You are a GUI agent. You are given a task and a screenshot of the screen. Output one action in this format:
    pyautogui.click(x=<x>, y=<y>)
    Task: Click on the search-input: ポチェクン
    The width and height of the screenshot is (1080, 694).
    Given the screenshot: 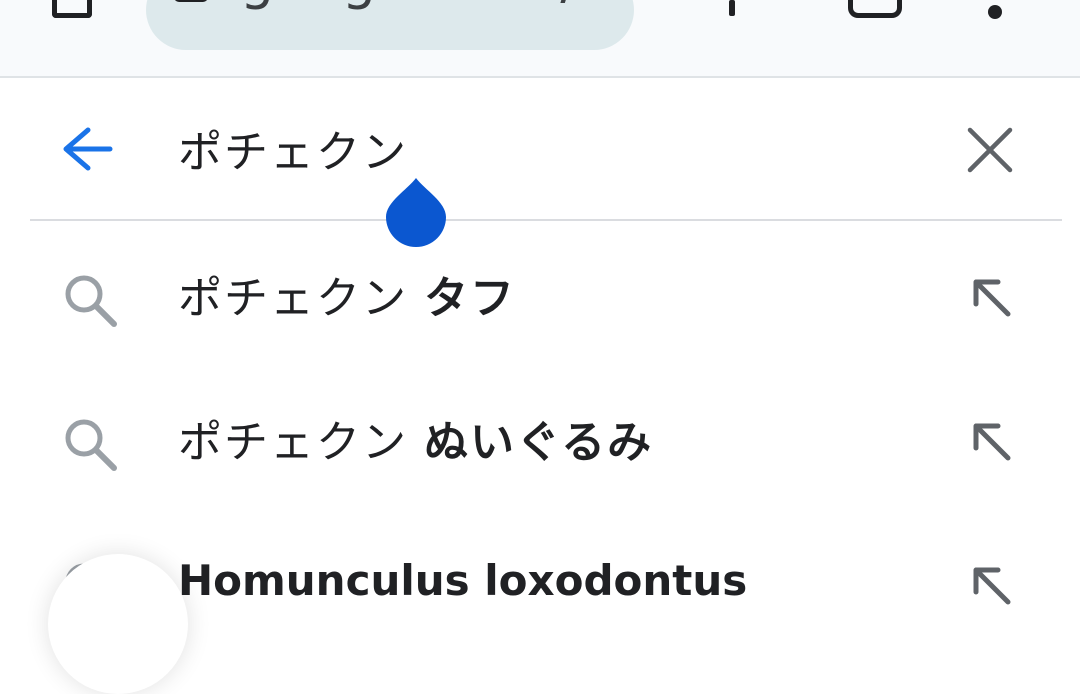 What is the action you would take?
    pyautogui.click(x=293, y=148)
    